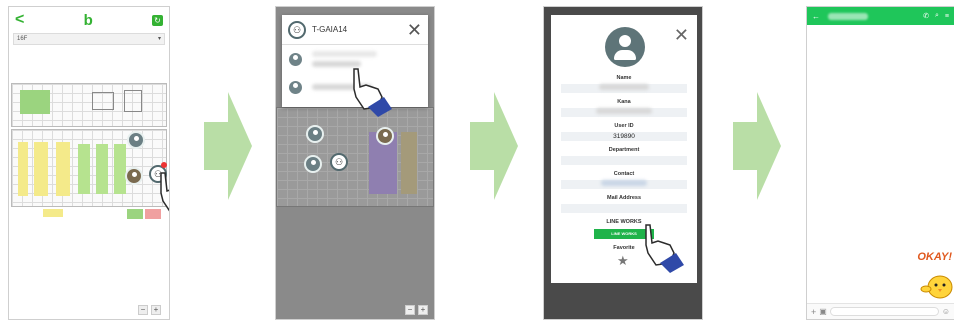 The height and width of the screenshot is (320, 954). Describe the element at coordinates (625, 47) in the screenshot. I see `profile-avatar` at that location.